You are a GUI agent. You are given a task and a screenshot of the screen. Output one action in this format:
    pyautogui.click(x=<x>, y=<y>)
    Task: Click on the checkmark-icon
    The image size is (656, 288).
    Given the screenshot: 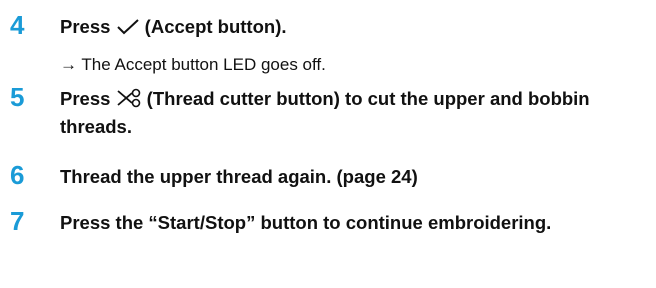 What is the action you would take?
    pyautogui.click(x=128, y=29)
    